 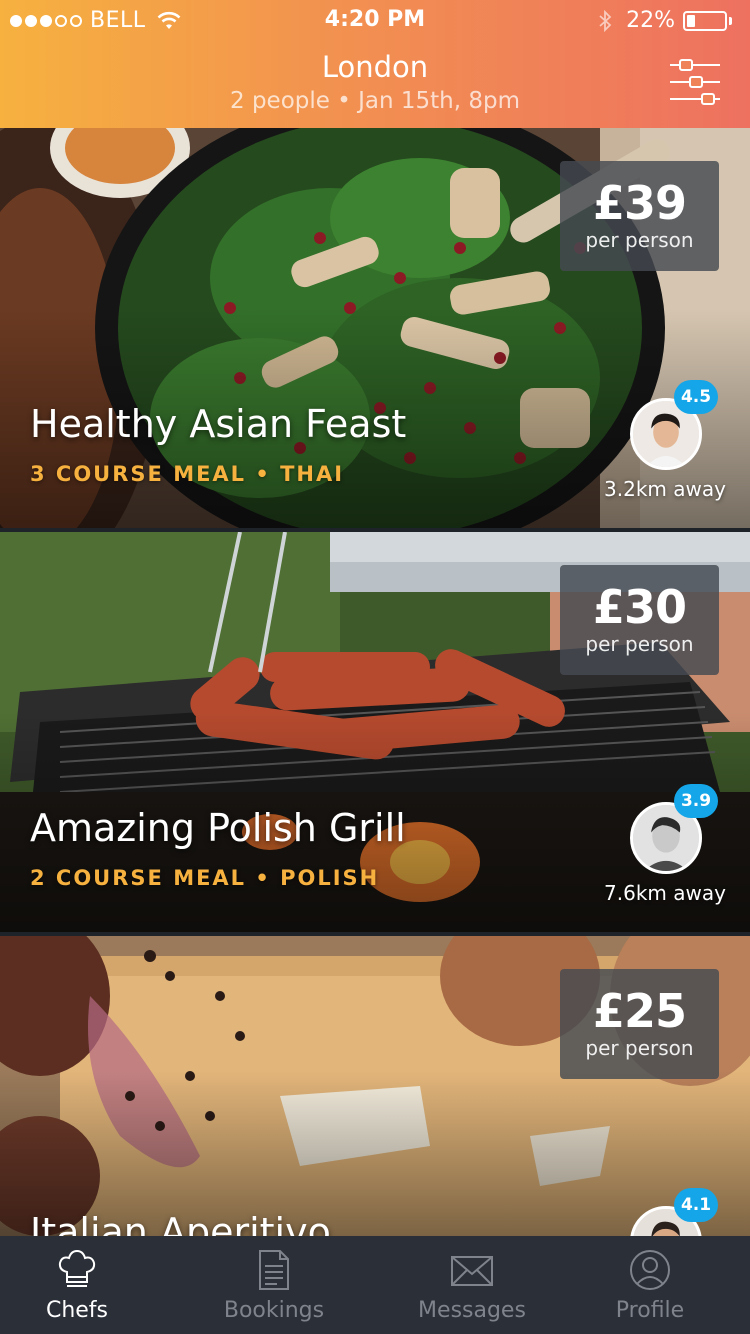 I want to click on price-tag: £30 per person, so click(x=639, y=620).